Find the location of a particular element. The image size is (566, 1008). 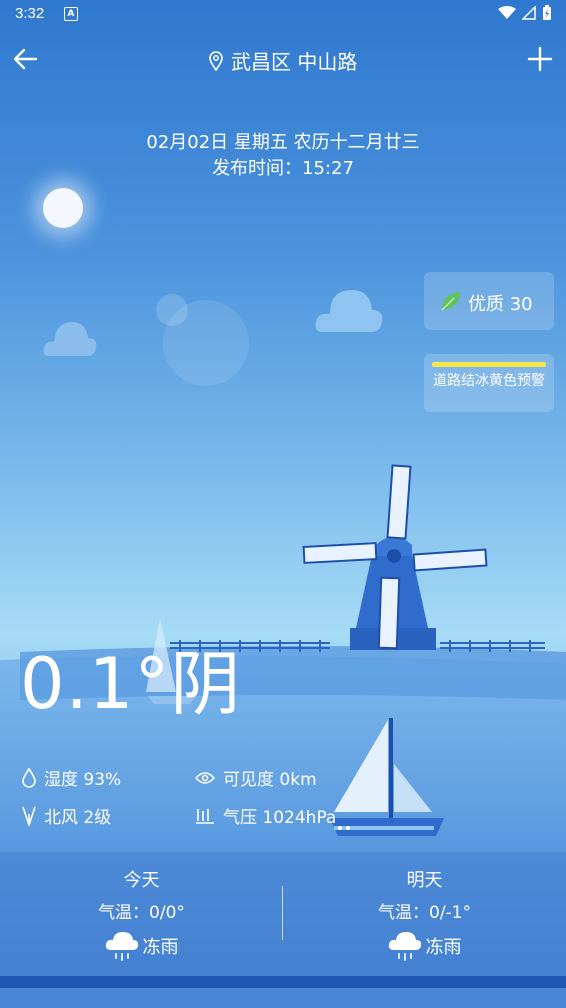

notification-app-icon: A is located at coordinates (71, 14).